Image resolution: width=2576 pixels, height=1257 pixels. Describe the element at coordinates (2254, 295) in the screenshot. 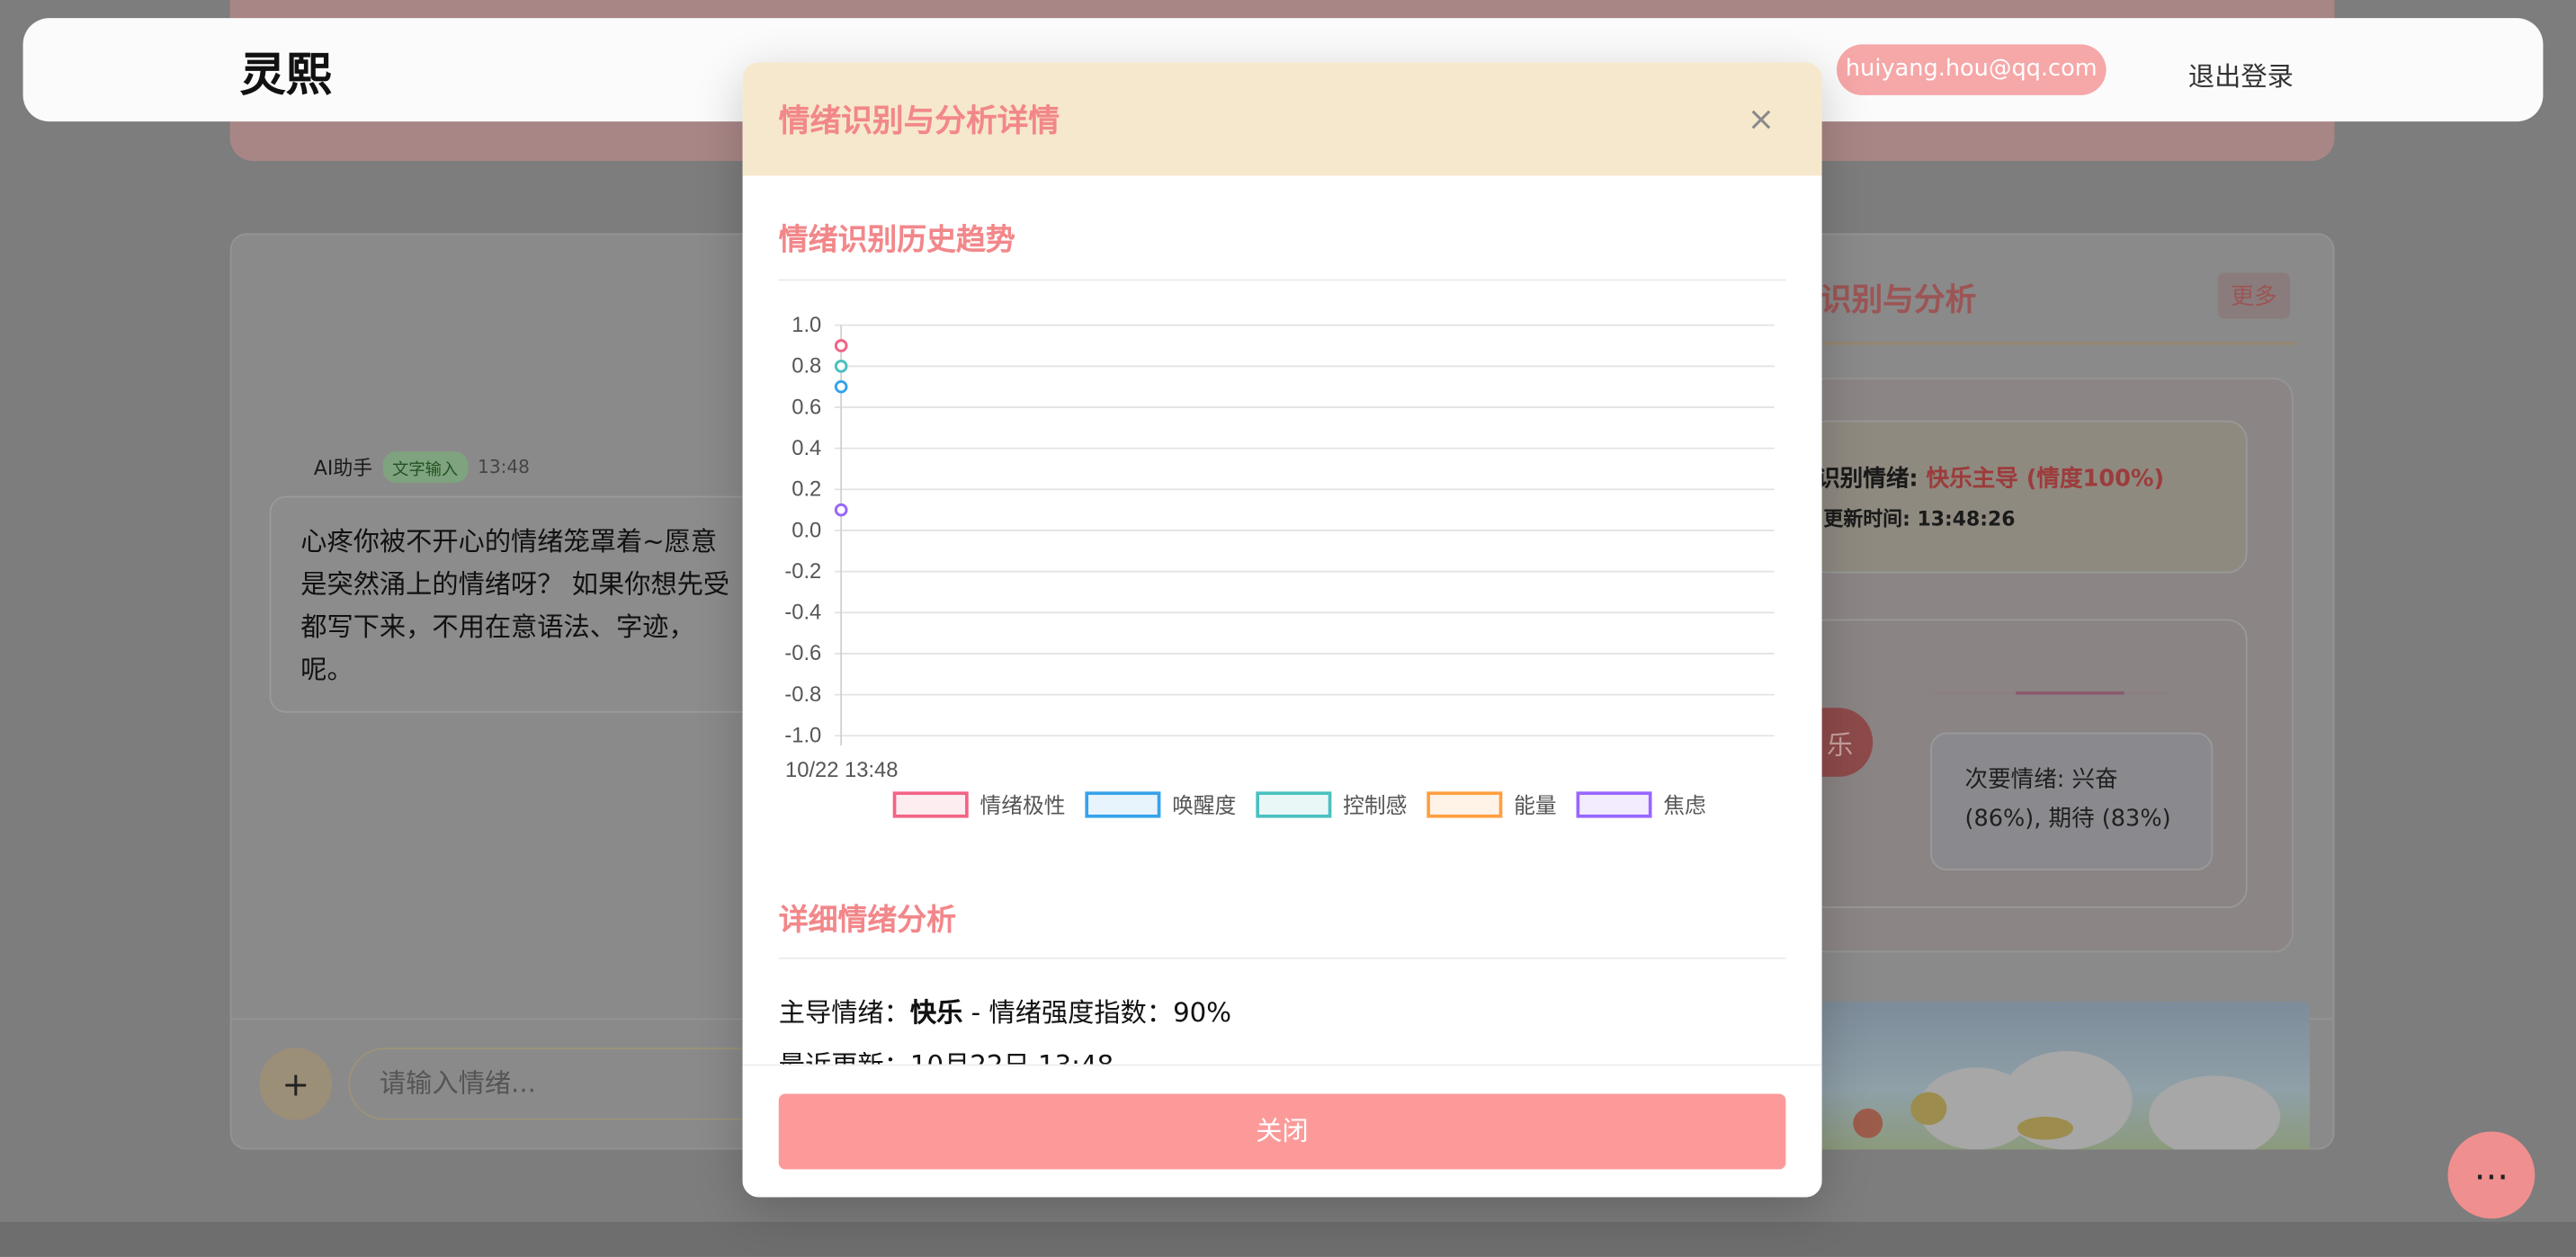

I see `more-button: 更多` at that location.